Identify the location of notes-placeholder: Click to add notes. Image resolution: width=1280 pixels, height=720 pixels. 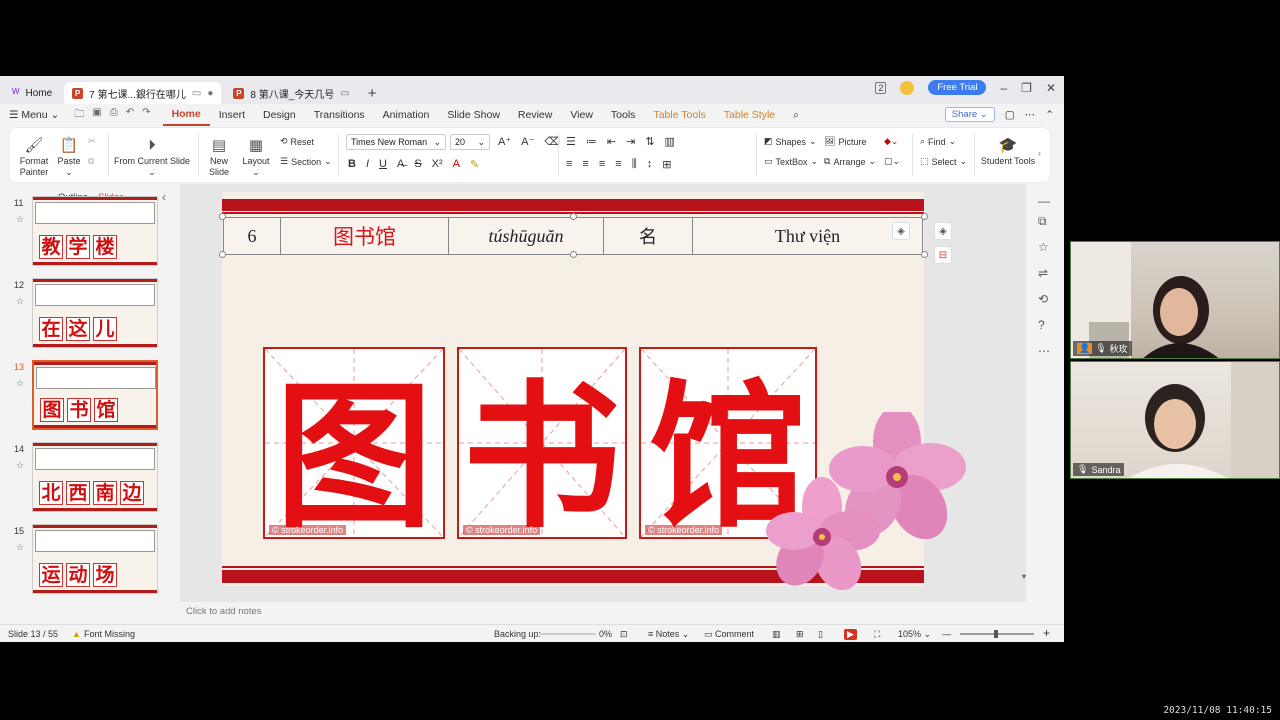
(224, 611).